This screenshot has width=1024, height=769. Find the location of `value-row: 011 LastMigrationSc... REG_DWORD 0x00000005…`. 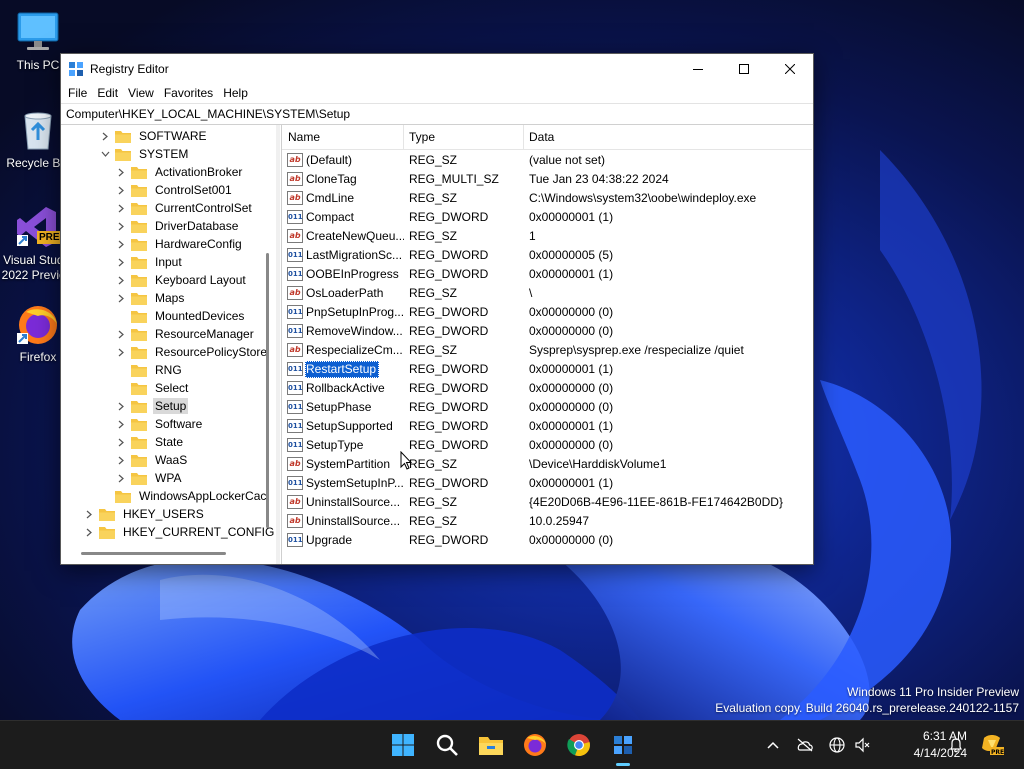

value-row: 011 LastMigrationSc... REG_DWORD 0x00000005… is located at coordinates (546, 255).